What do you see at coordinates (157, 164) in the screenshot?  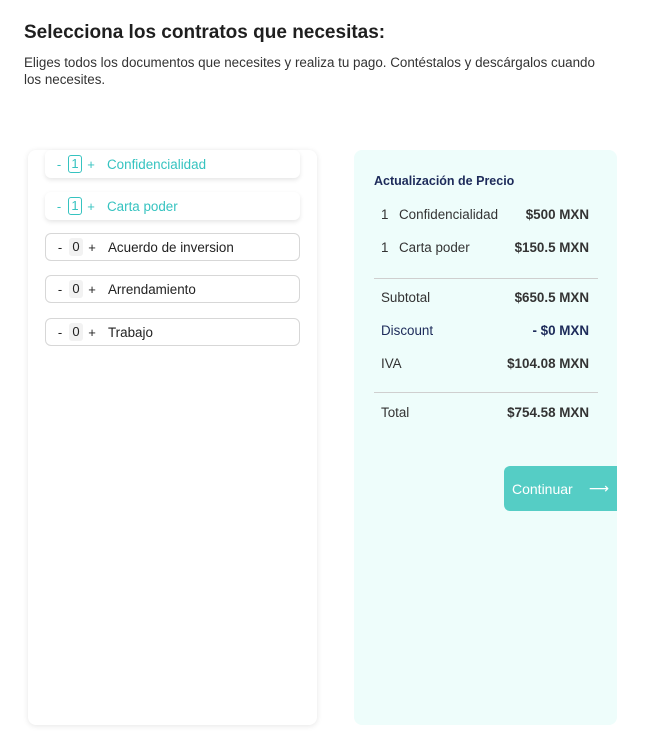 I see `contract-label: Confidencialidad` at bounding box center [157, 164].